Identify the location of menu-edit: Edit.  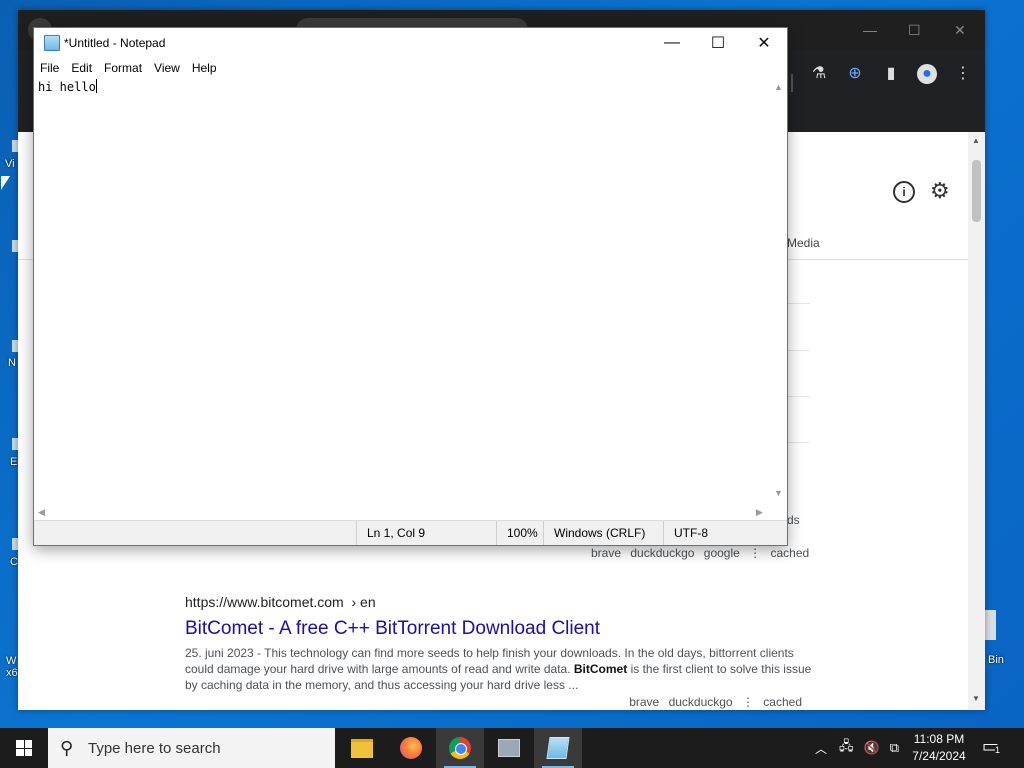
(81, 68).